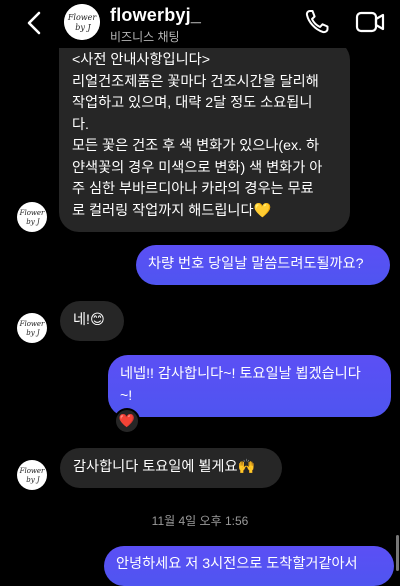  What do you see at coordinates (35, 23) in the screenshot?
I see `chevron-left-icon` at bounding box center [35, 23].